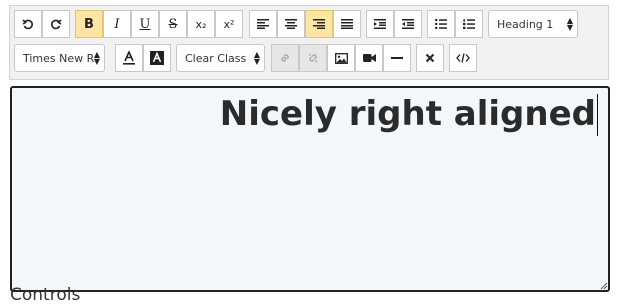 The width and height of the screenshot is (628, 305). I want to click on strikethrough-button: S, so click(173, 24).